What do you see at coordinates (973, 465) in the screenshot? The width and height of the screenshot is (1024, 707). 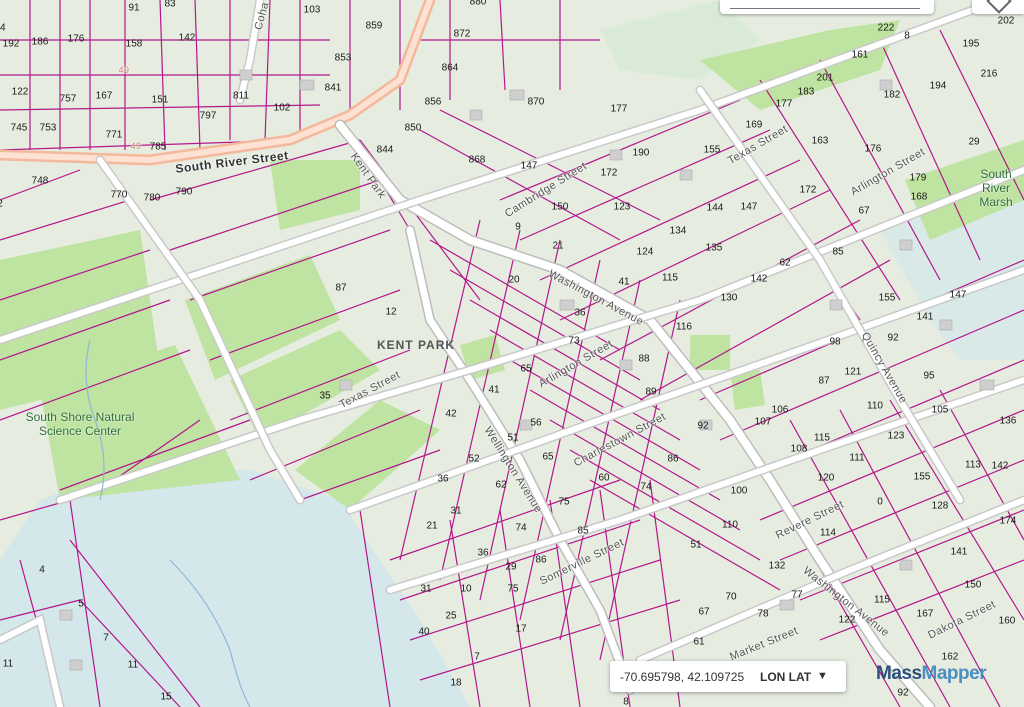 I see `parcel-number: 113` at bounding box center [973, 465].